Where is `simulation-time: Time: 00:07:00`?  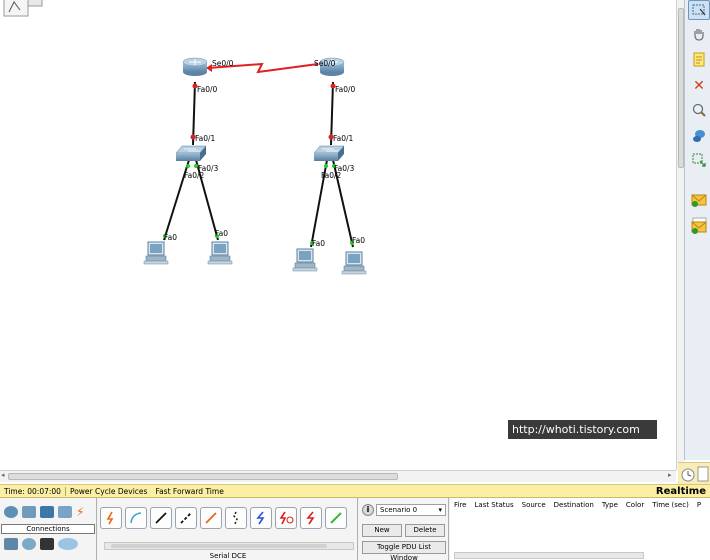 simulation-time: Time: 00:07:00 is located at coordinates (33, 491).